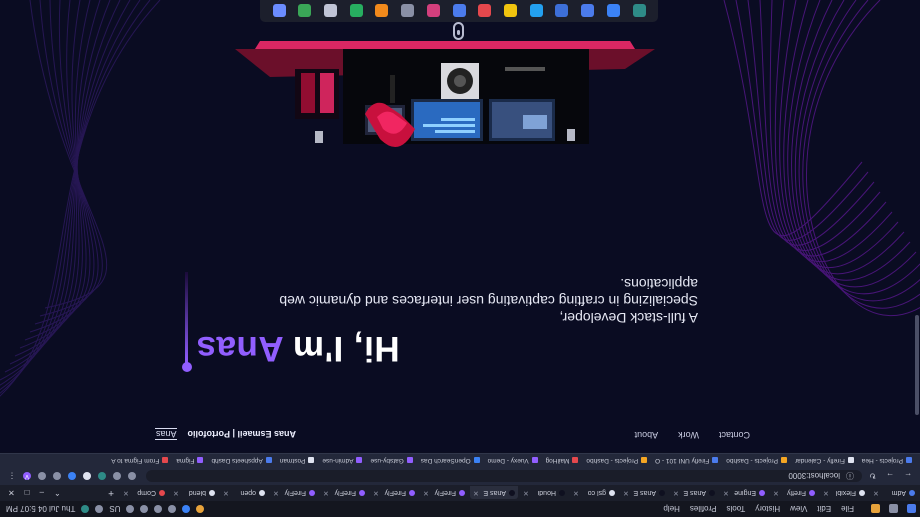  Describe the element at coordinates (57, 476) in the screenshot. I see `puzzle-icon` at that location.